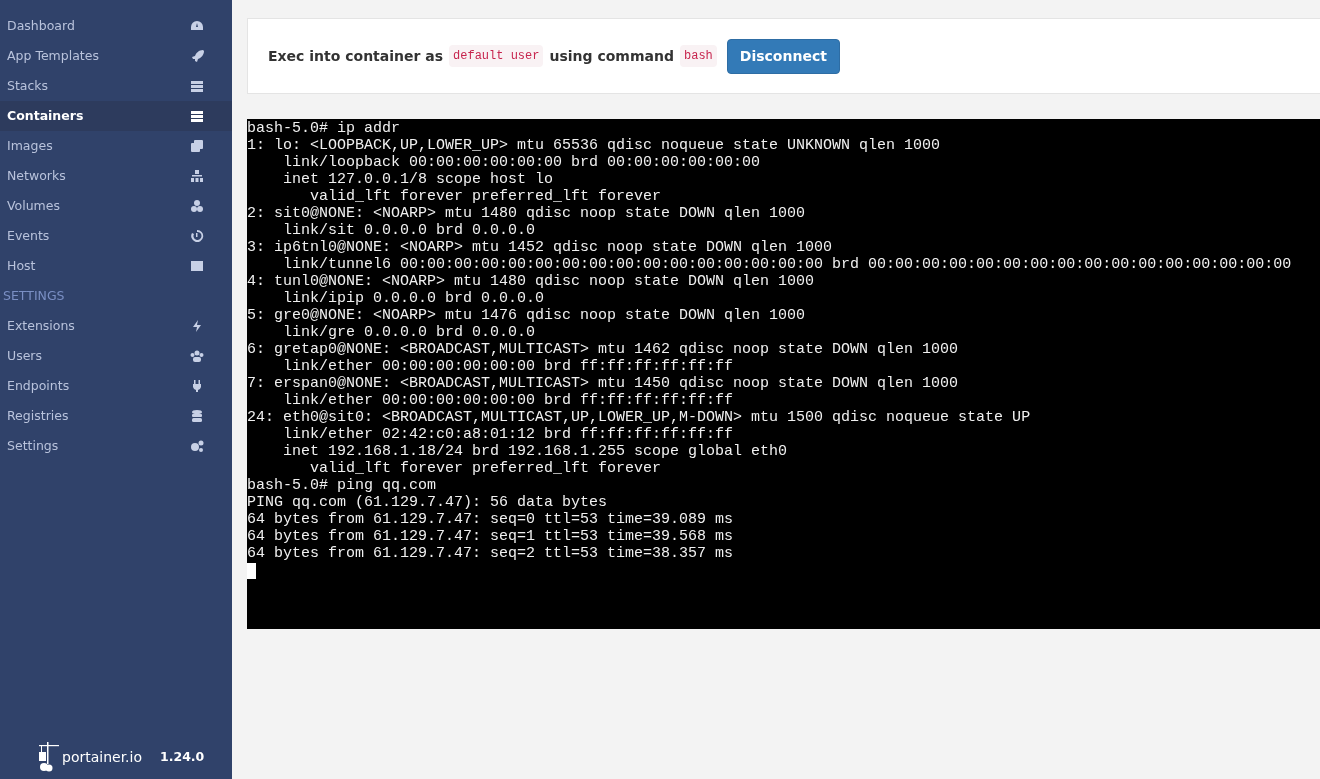 The height and width of the screenshot is (779, 1320). What do you see at coordinates (409, 230) in the screenshot?
I see `terminal-line: link/sit 0.0.0.0 brd 0.0.0.0` at bounding box center [409, 230].